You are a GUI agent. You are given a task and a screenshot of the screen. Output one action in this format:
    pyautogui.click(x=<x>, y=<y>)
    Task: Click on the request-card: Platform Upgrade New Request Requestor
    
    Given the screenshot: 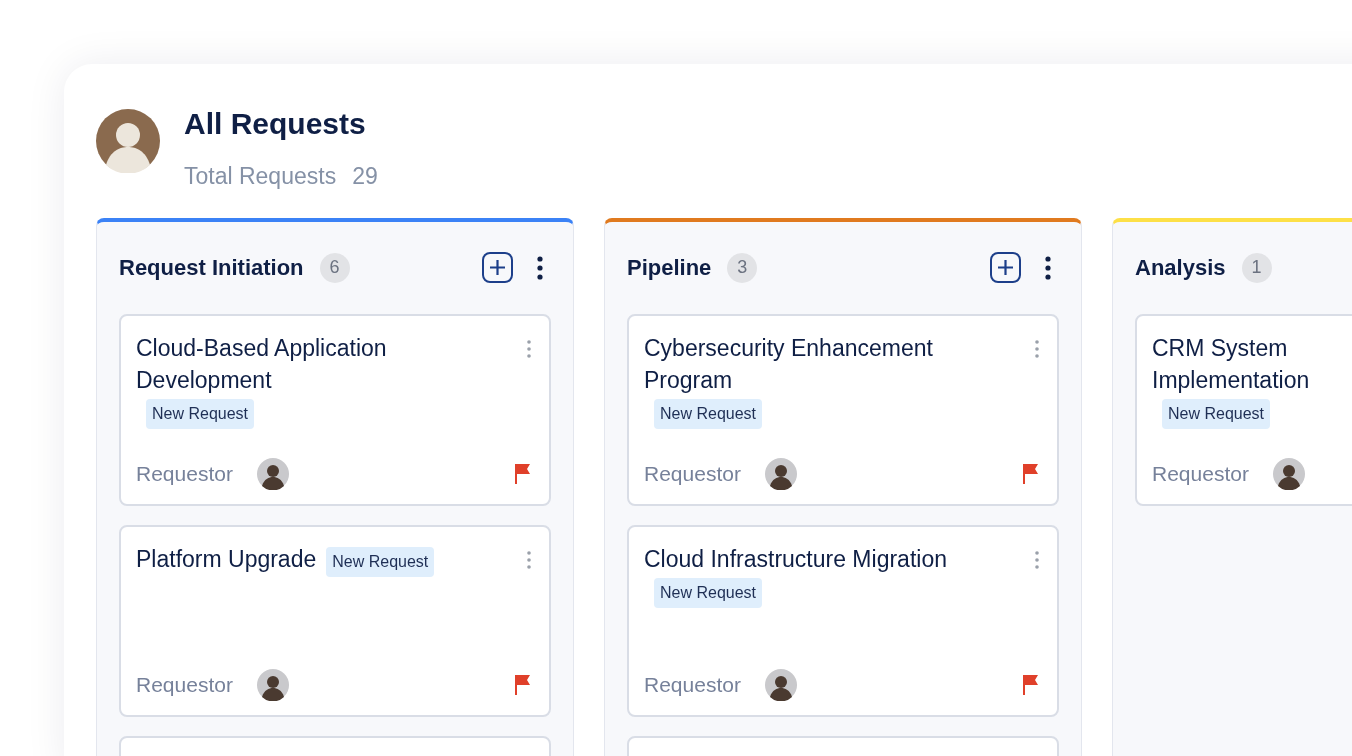 What is the action you would take?
    pyautogui.click(x=335, y=620)
    